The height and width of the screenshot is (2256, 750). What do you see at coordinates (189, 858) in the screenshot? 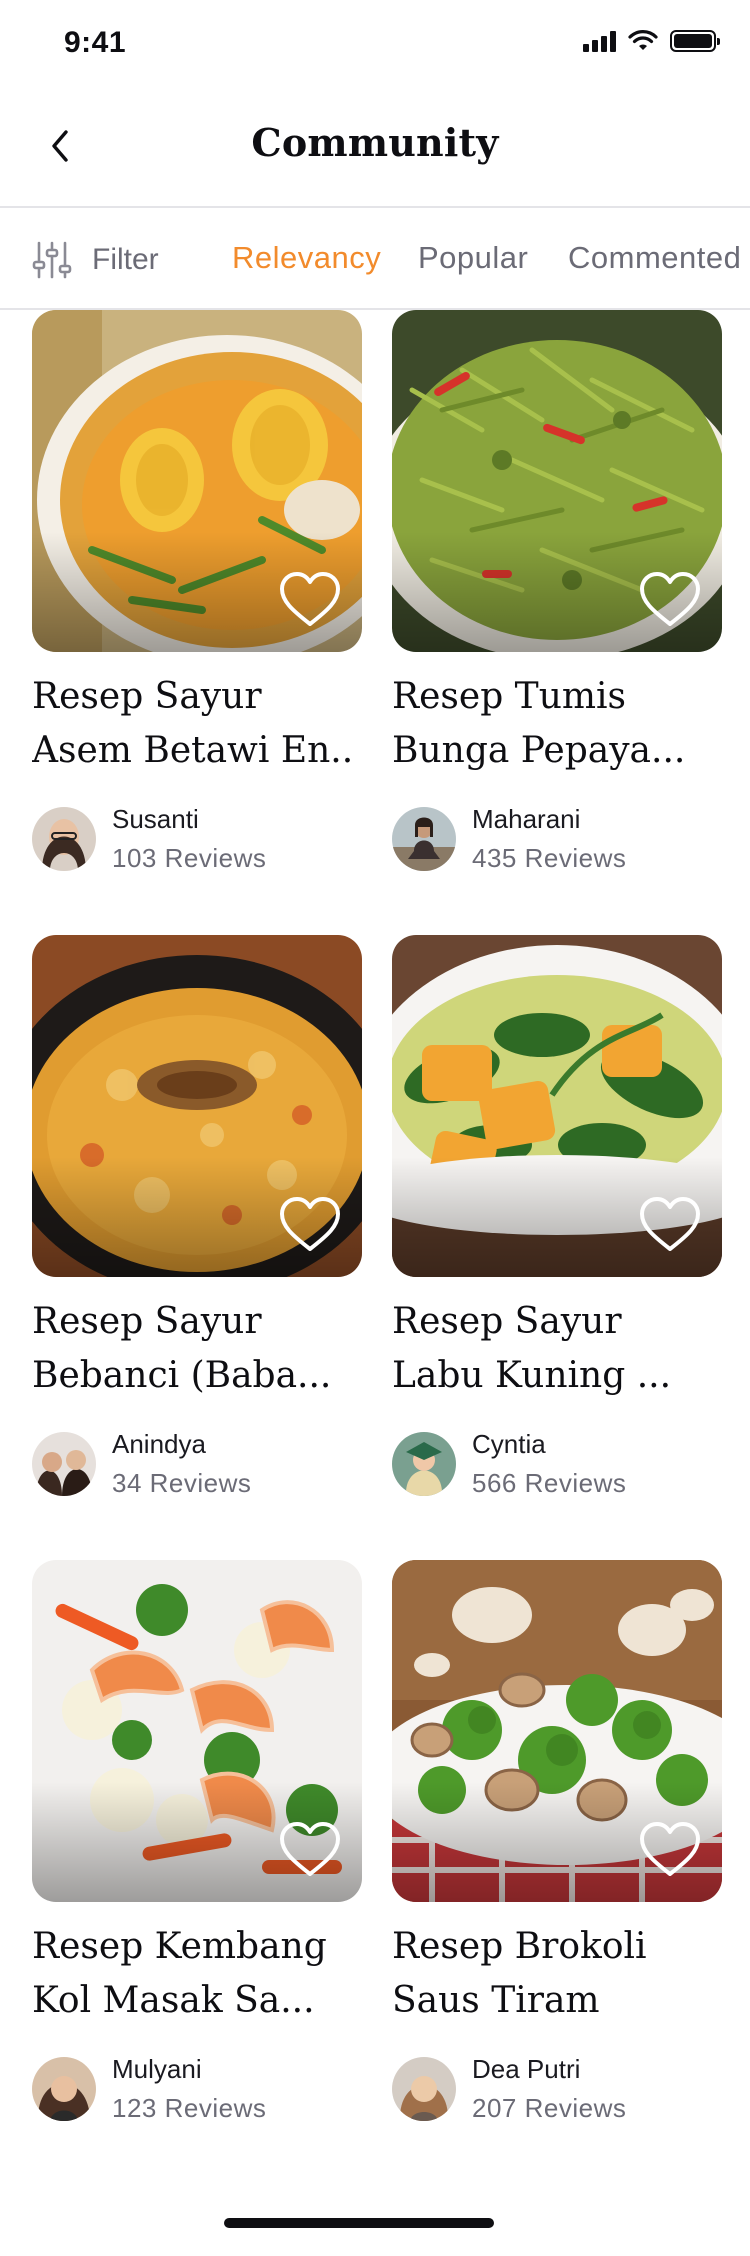
I see `review-count: 103 Reviews` at bounding box center [189, 858].